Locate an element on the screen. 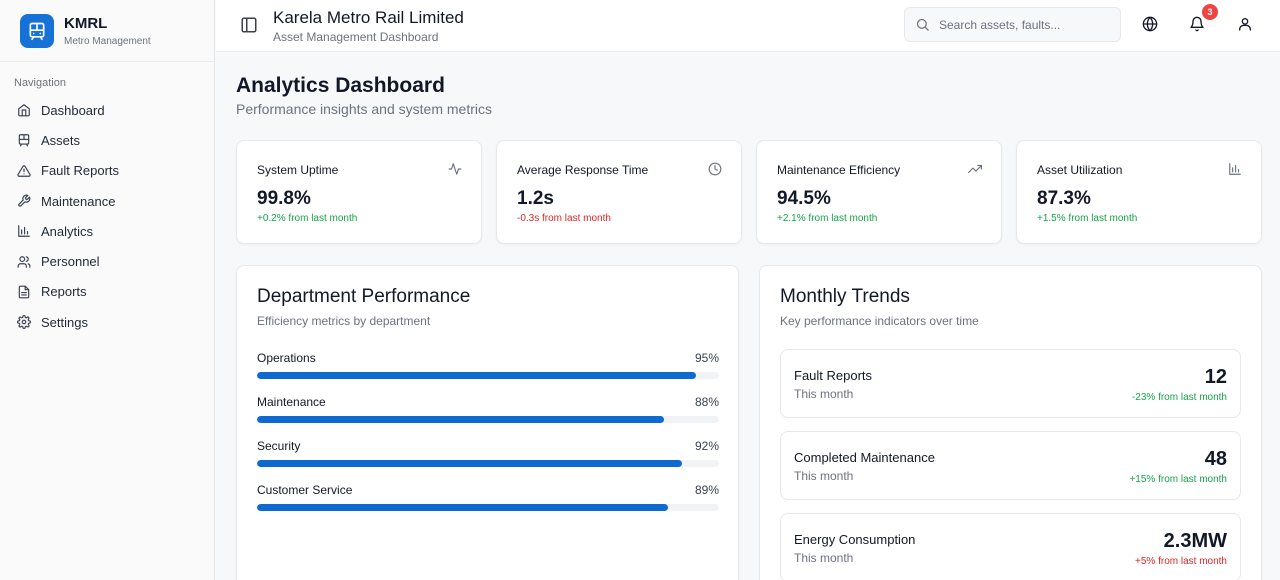  clock-icon is located at coordinates (715, 169).